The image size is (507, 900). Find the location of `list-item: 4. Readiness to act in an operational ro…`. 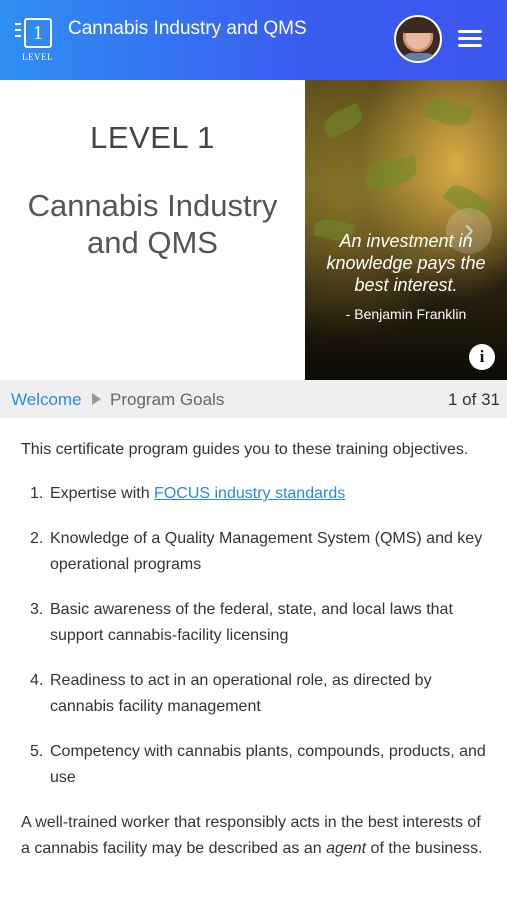

list-item: 4. Readiness to act in an operational ro… is located at coordinates (253, 694).